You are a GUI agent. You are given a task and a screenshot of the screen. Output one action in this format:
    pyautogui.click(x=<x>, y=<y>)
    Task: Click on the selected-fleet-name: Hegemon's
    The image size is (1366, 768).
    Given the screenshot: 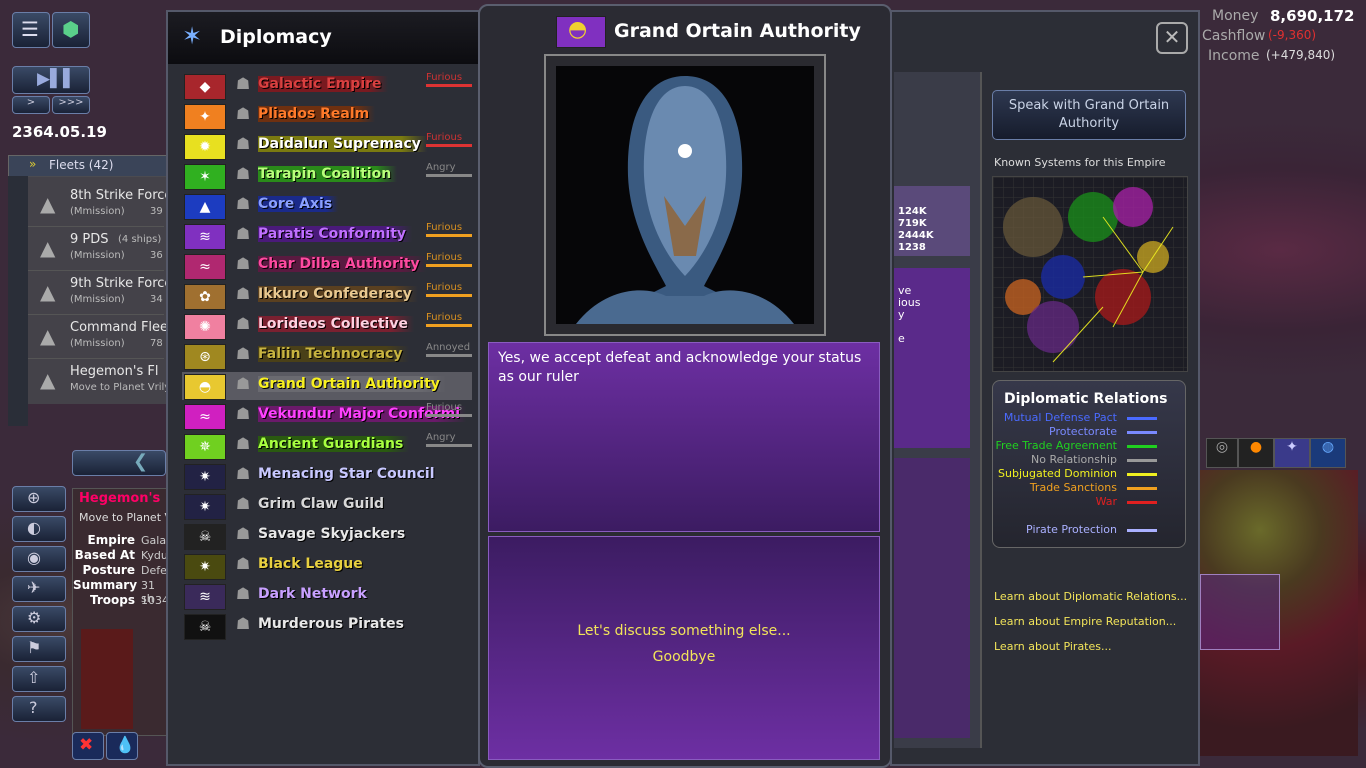 What is the action you would take?
    pyautogui.click(x=120, y=498)
    